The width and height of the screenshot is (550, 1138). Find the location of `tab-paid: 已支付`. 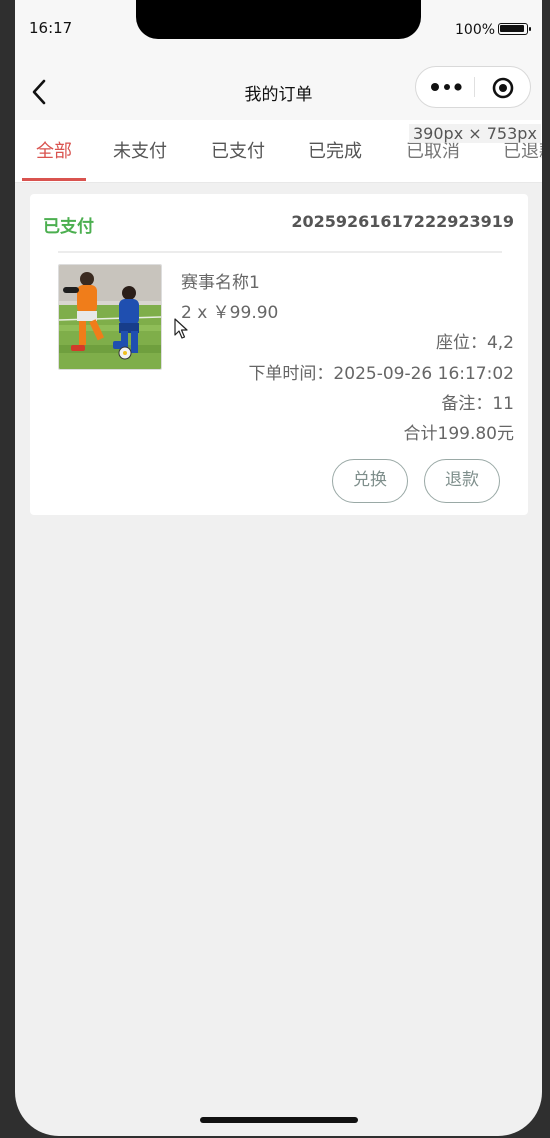

tab-paid: 已支付 is located at coordinates (238, 150).